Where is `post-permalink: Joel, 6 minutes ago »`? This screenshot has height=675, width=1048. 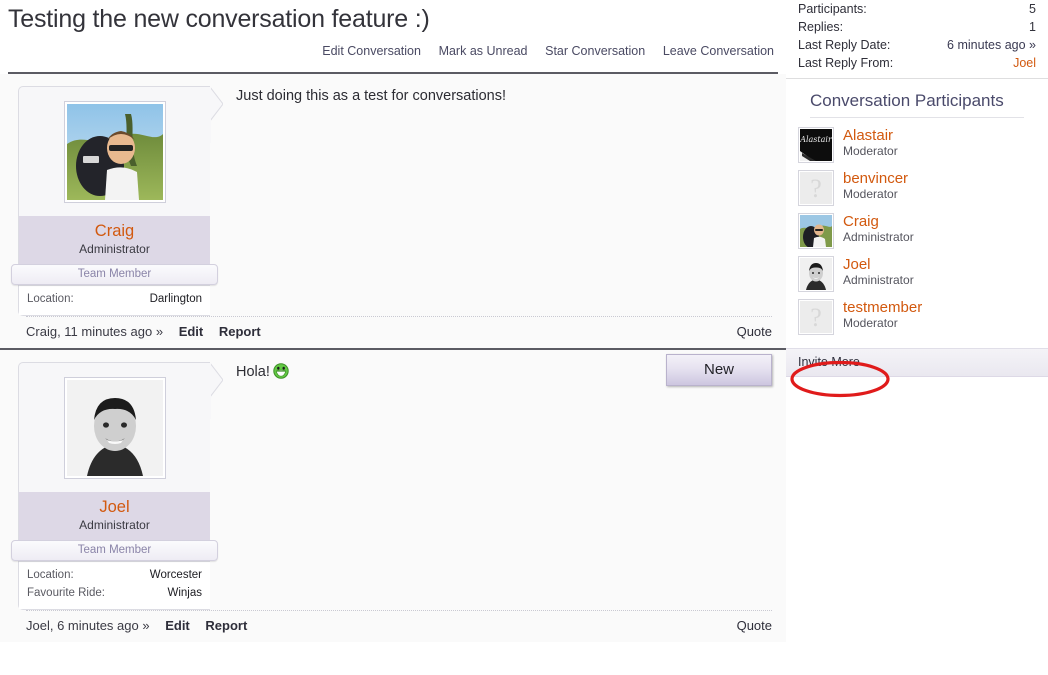
post-permalink: Joel, 6 minutes ago » is located at coordinates (88, 625).